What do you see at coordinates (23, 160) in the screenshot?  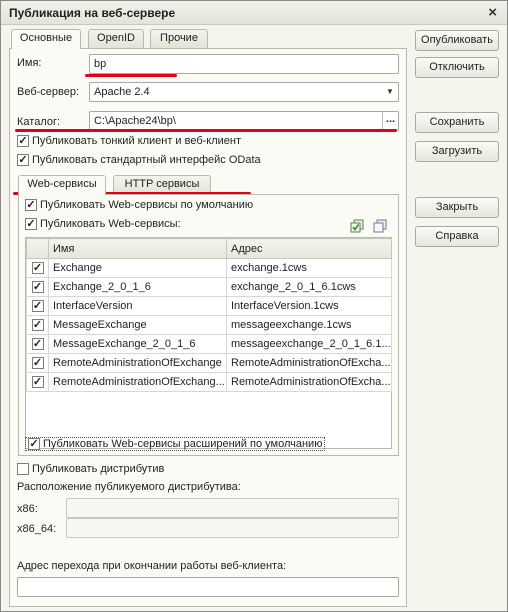 I see `odata-checkbox: ✓` at bounding box center [23, 160].